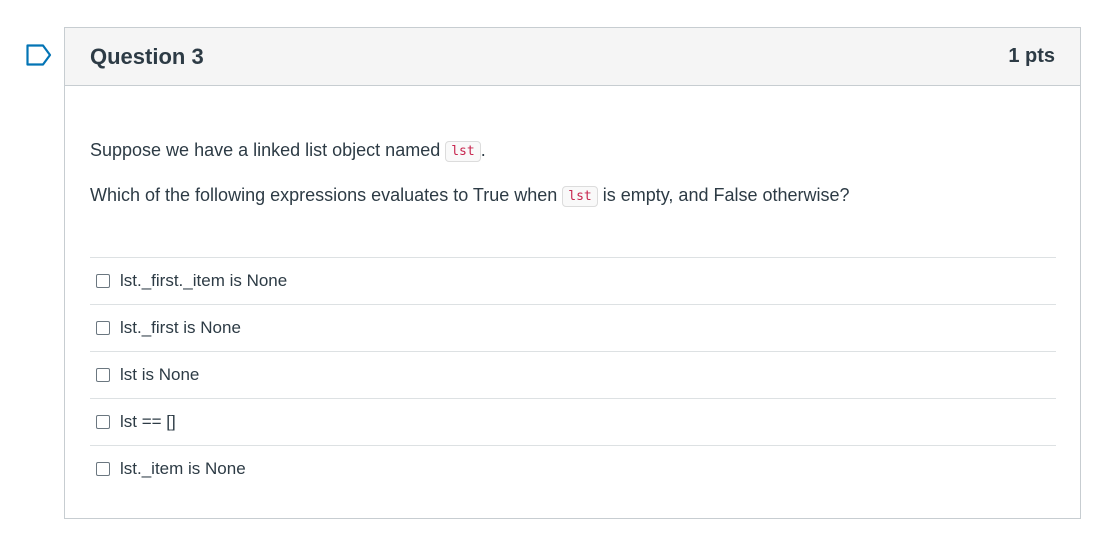  I want to click on answer-label: lst._first is None, so click(180, 328).